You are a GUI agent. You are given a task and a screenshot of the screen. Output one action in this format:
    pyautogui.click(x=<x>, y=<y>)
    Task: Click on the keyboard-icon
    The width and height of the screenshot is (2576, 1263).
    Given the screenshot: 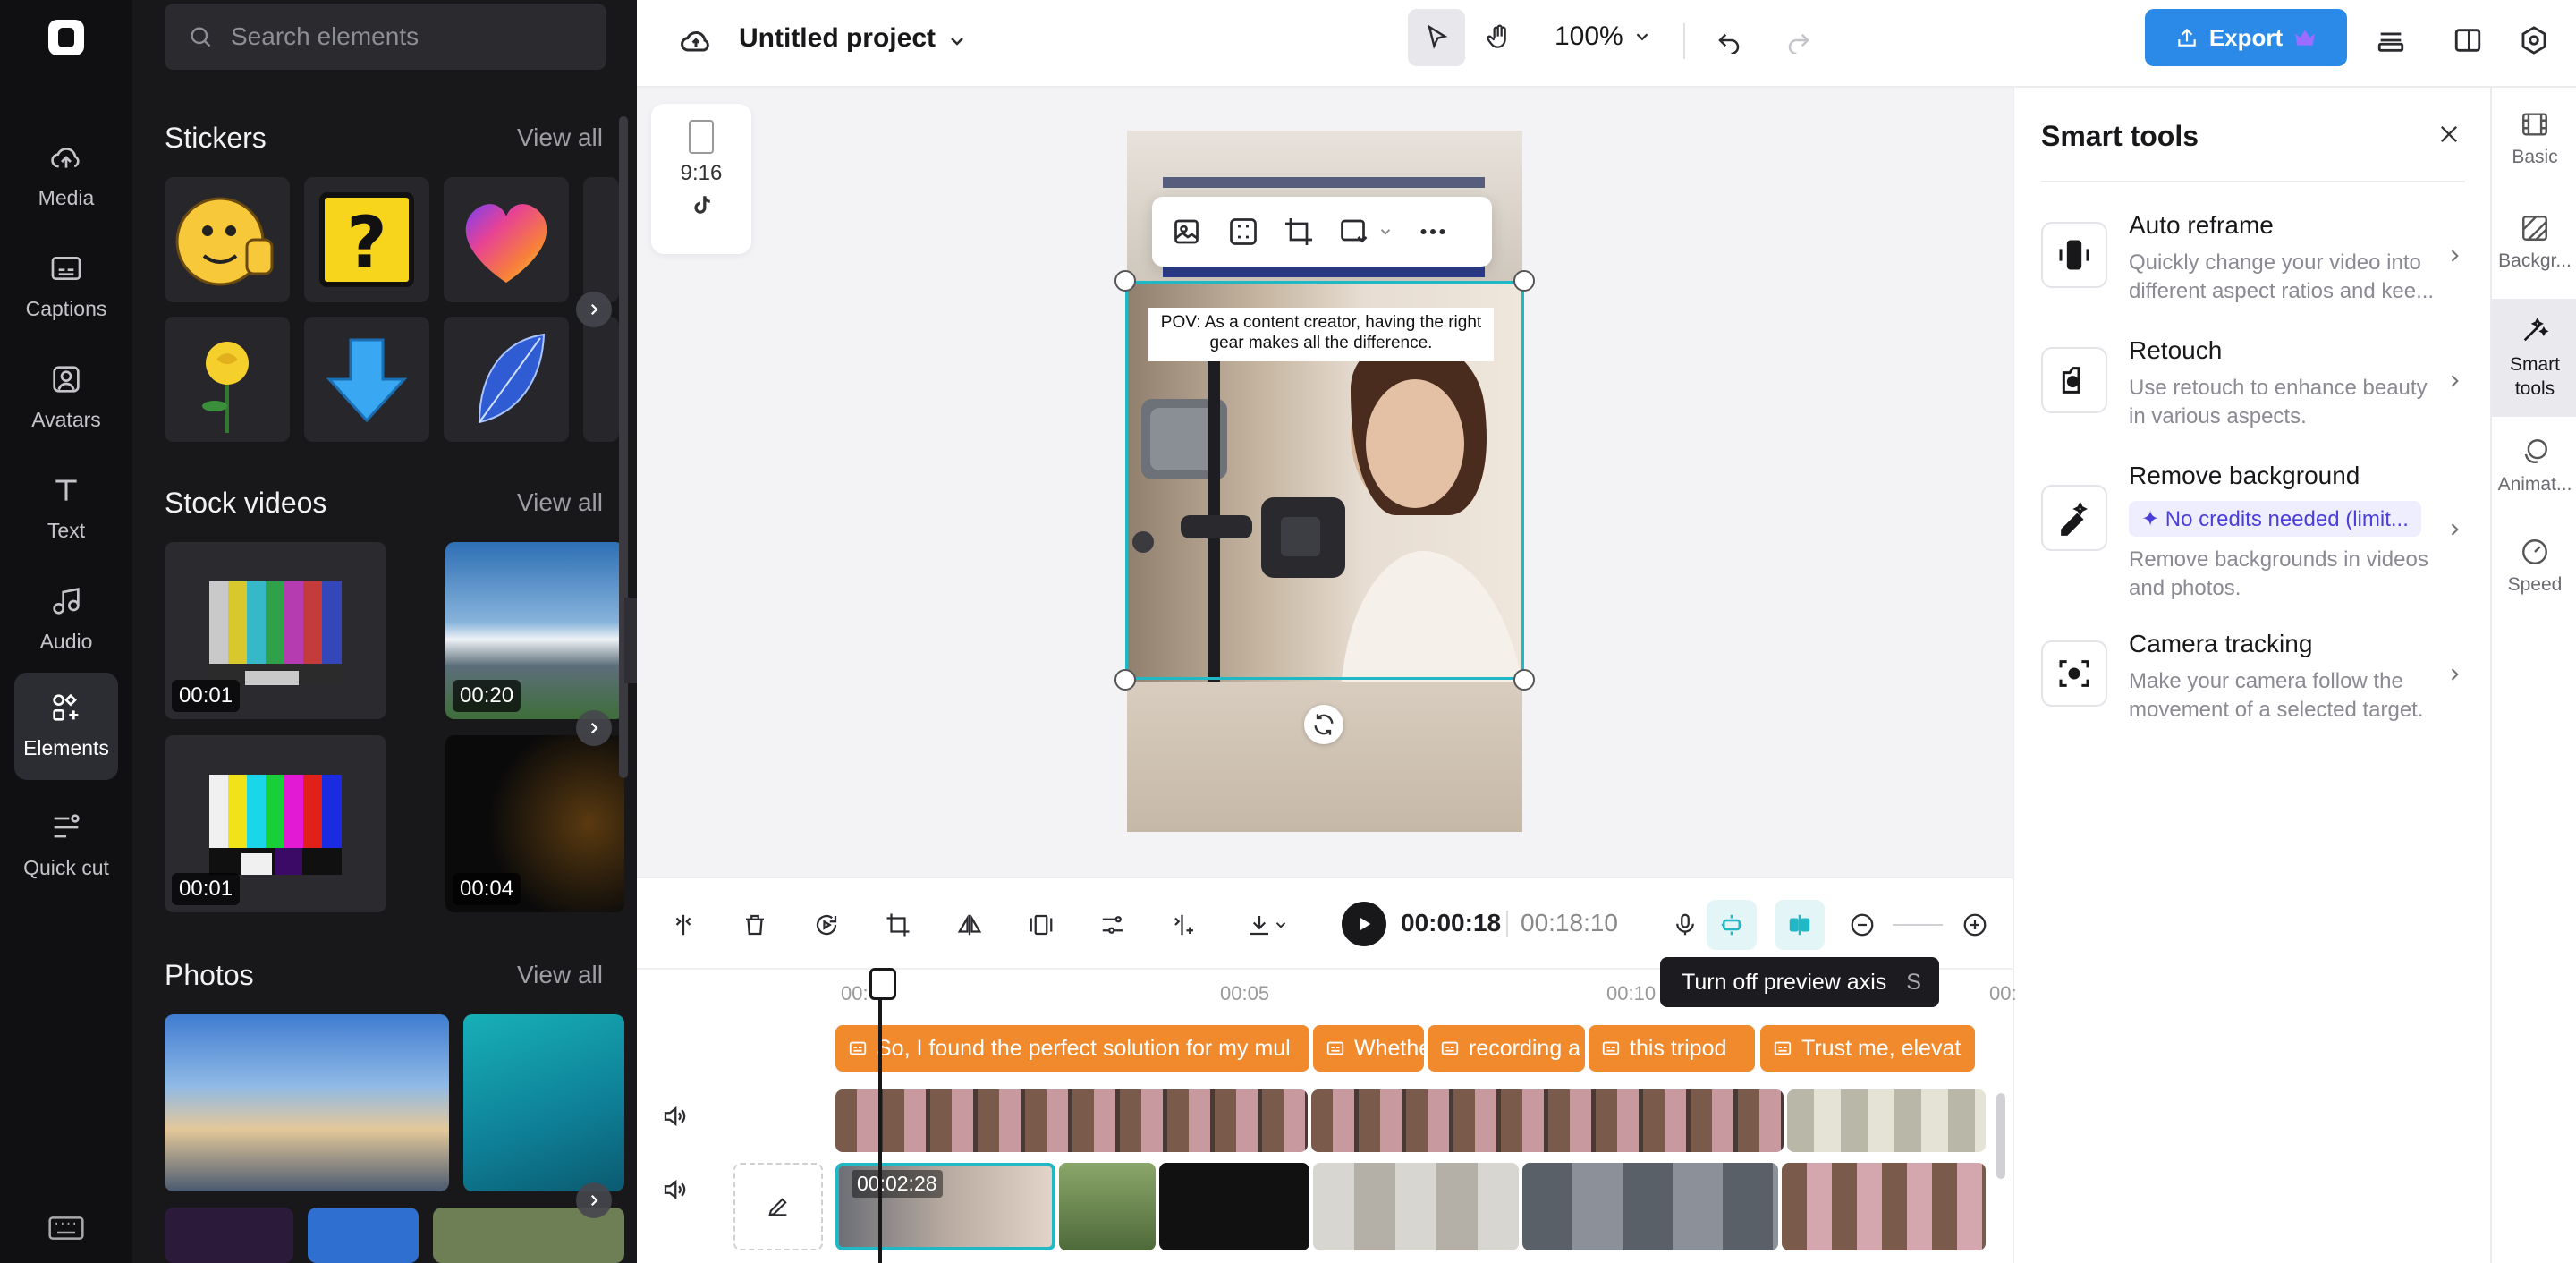 What is the action you would take?
    pyautogui.click(x=66, y=1228)
    